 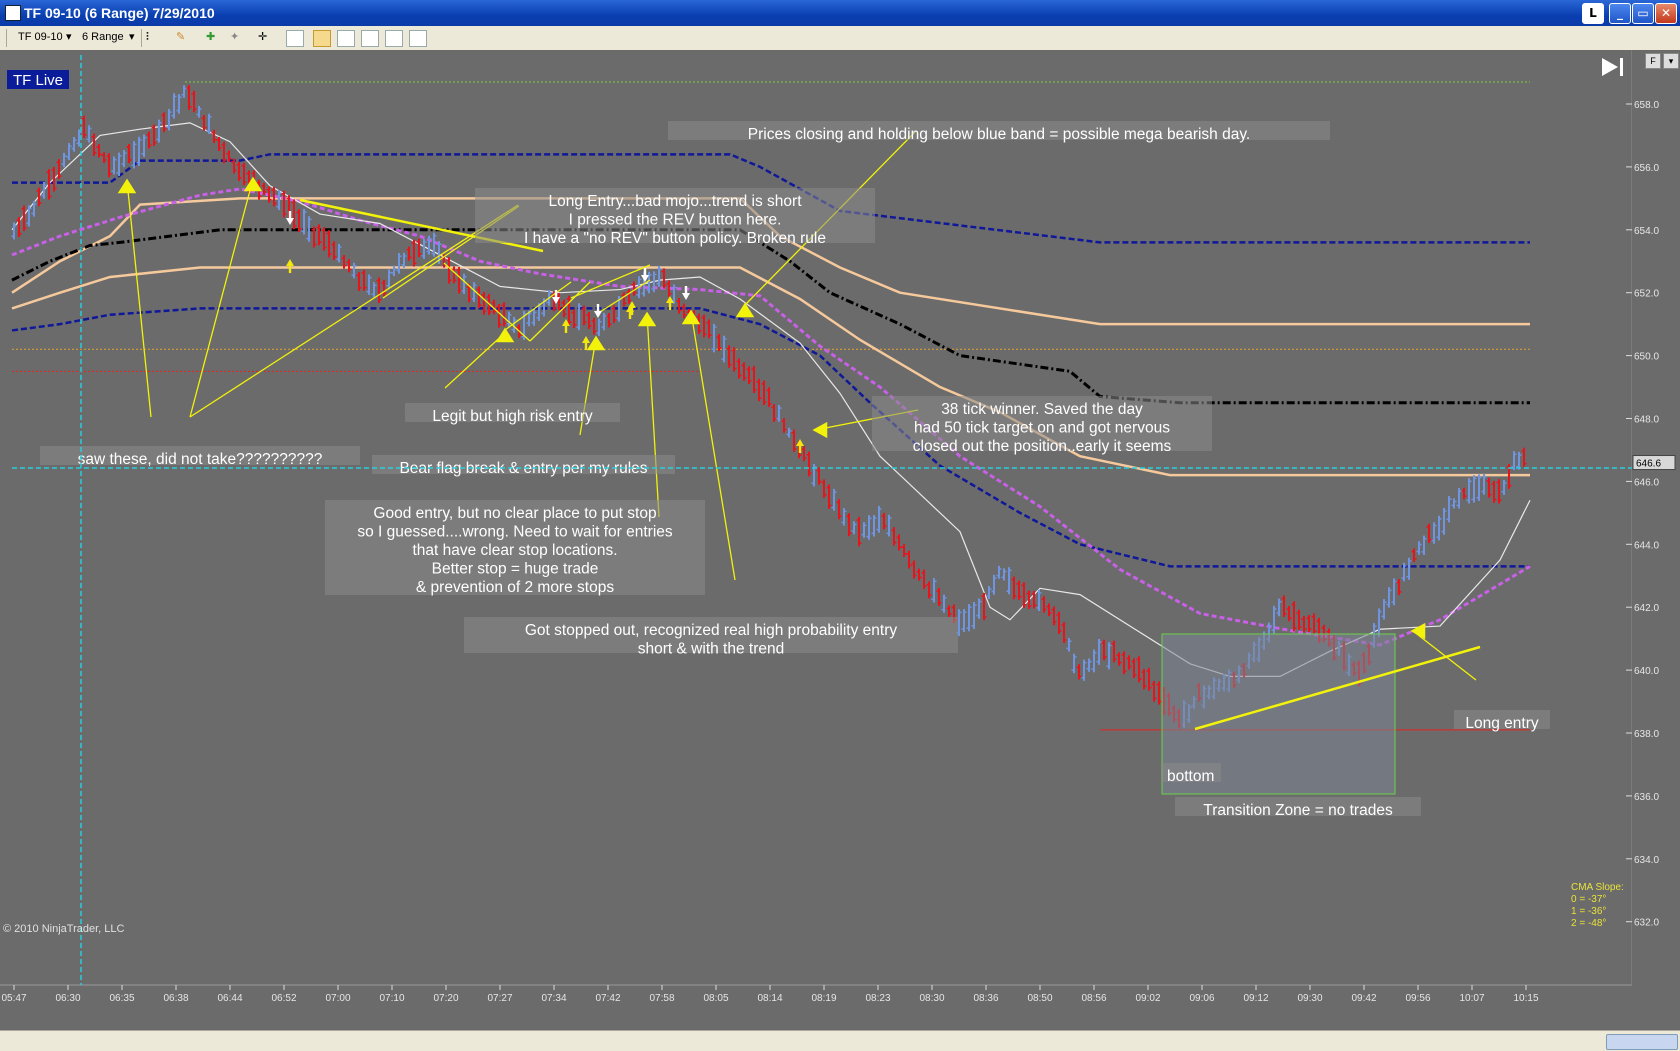 I want to click on pencil-icon: ✎, so click(x=180, y=37).